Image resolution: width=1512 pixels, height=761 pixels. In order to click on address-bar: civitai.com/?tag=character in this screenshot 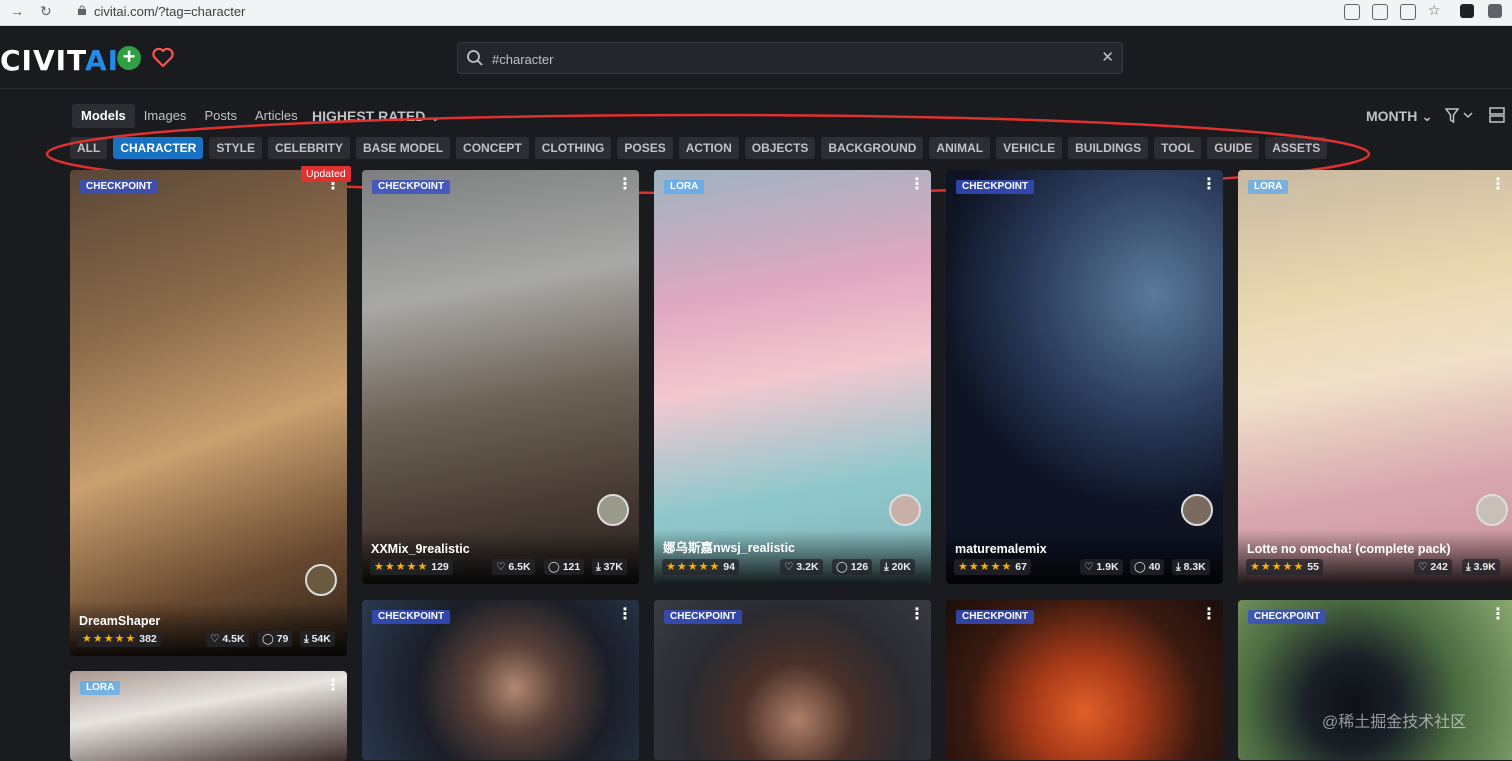, I will do `click(169, 11)`.